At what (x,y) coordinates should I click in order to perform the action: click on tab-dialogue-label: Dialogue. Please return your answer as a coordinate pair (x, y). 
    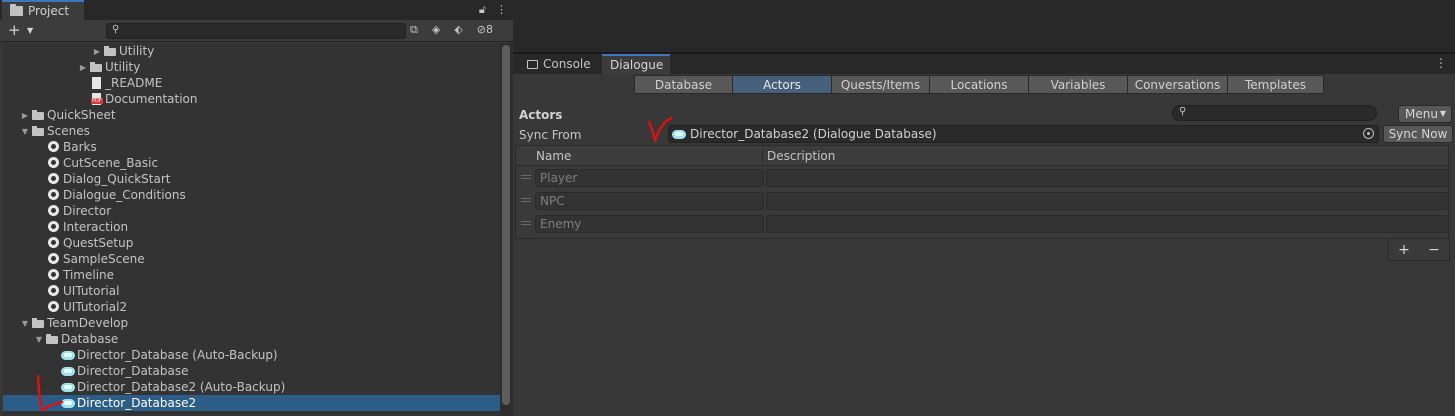
    Looking at the image, I should click on (637, 65).